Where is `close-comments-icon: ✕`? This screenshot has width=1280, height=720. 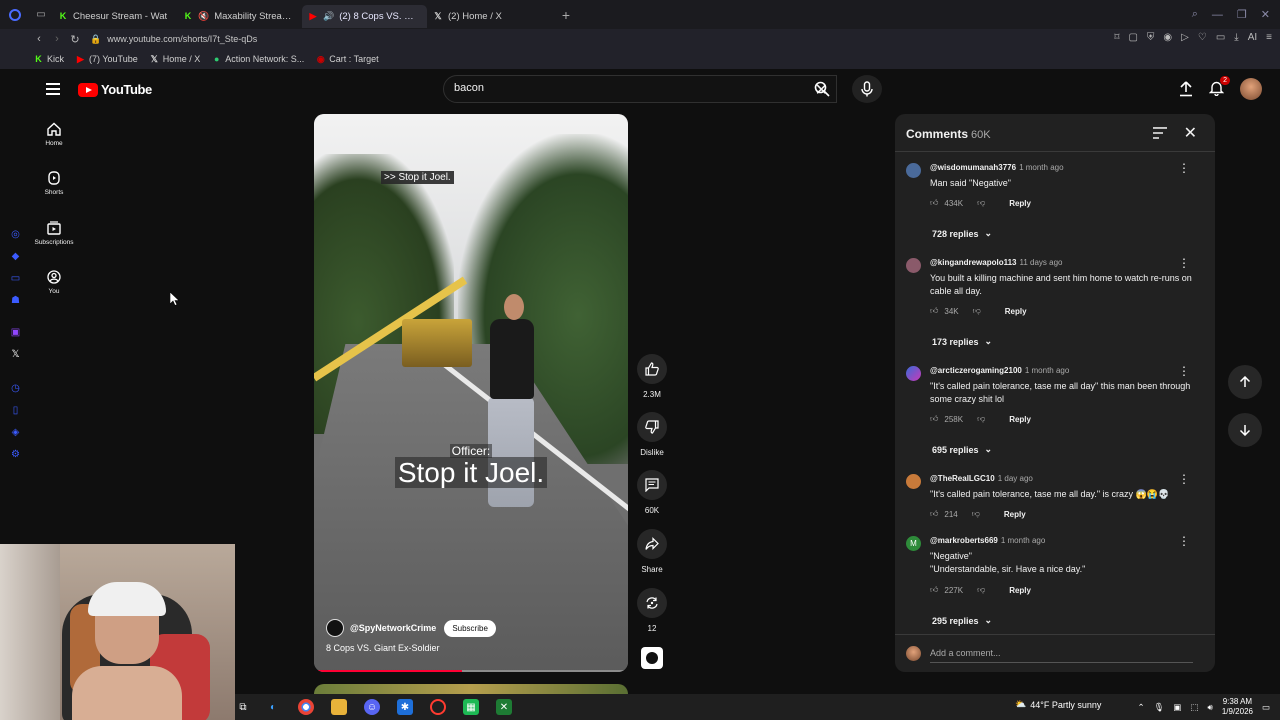
close-comments-icon: ✕ is located at coordinates (1190, 133).